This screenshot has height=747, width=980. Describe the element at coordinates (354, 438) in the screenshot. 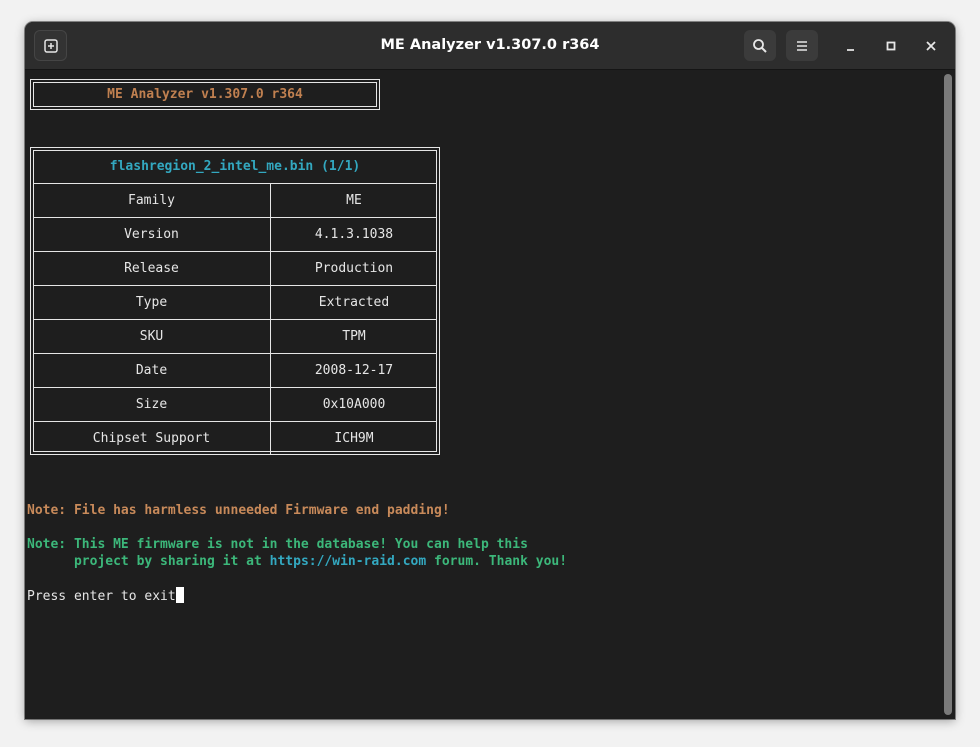

I see `row-value: ICH9M` at that location.